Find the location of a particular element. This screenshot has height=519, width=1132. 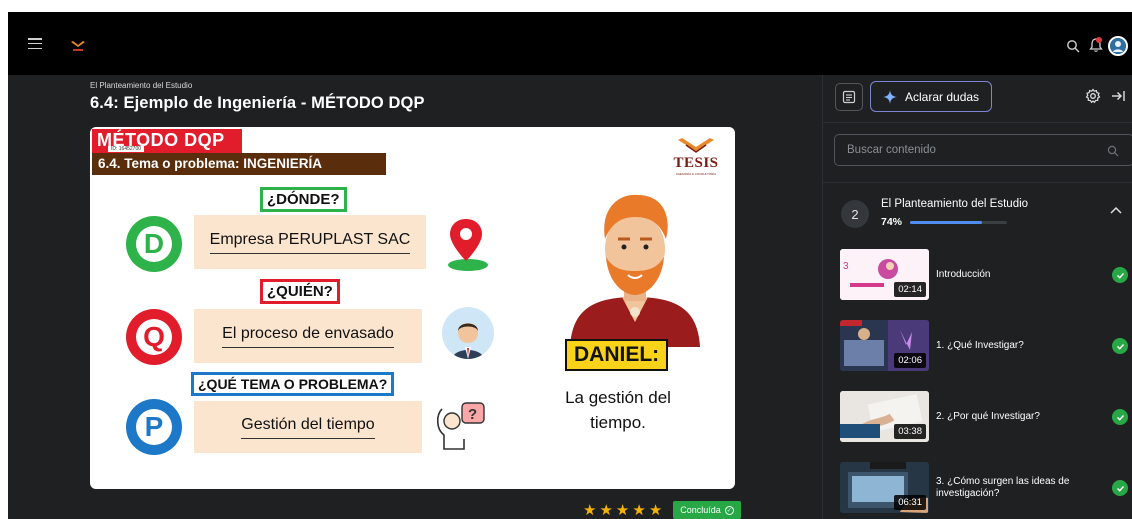

donde-label: ¿DÓNDE? is located at coordinates (303, 199).